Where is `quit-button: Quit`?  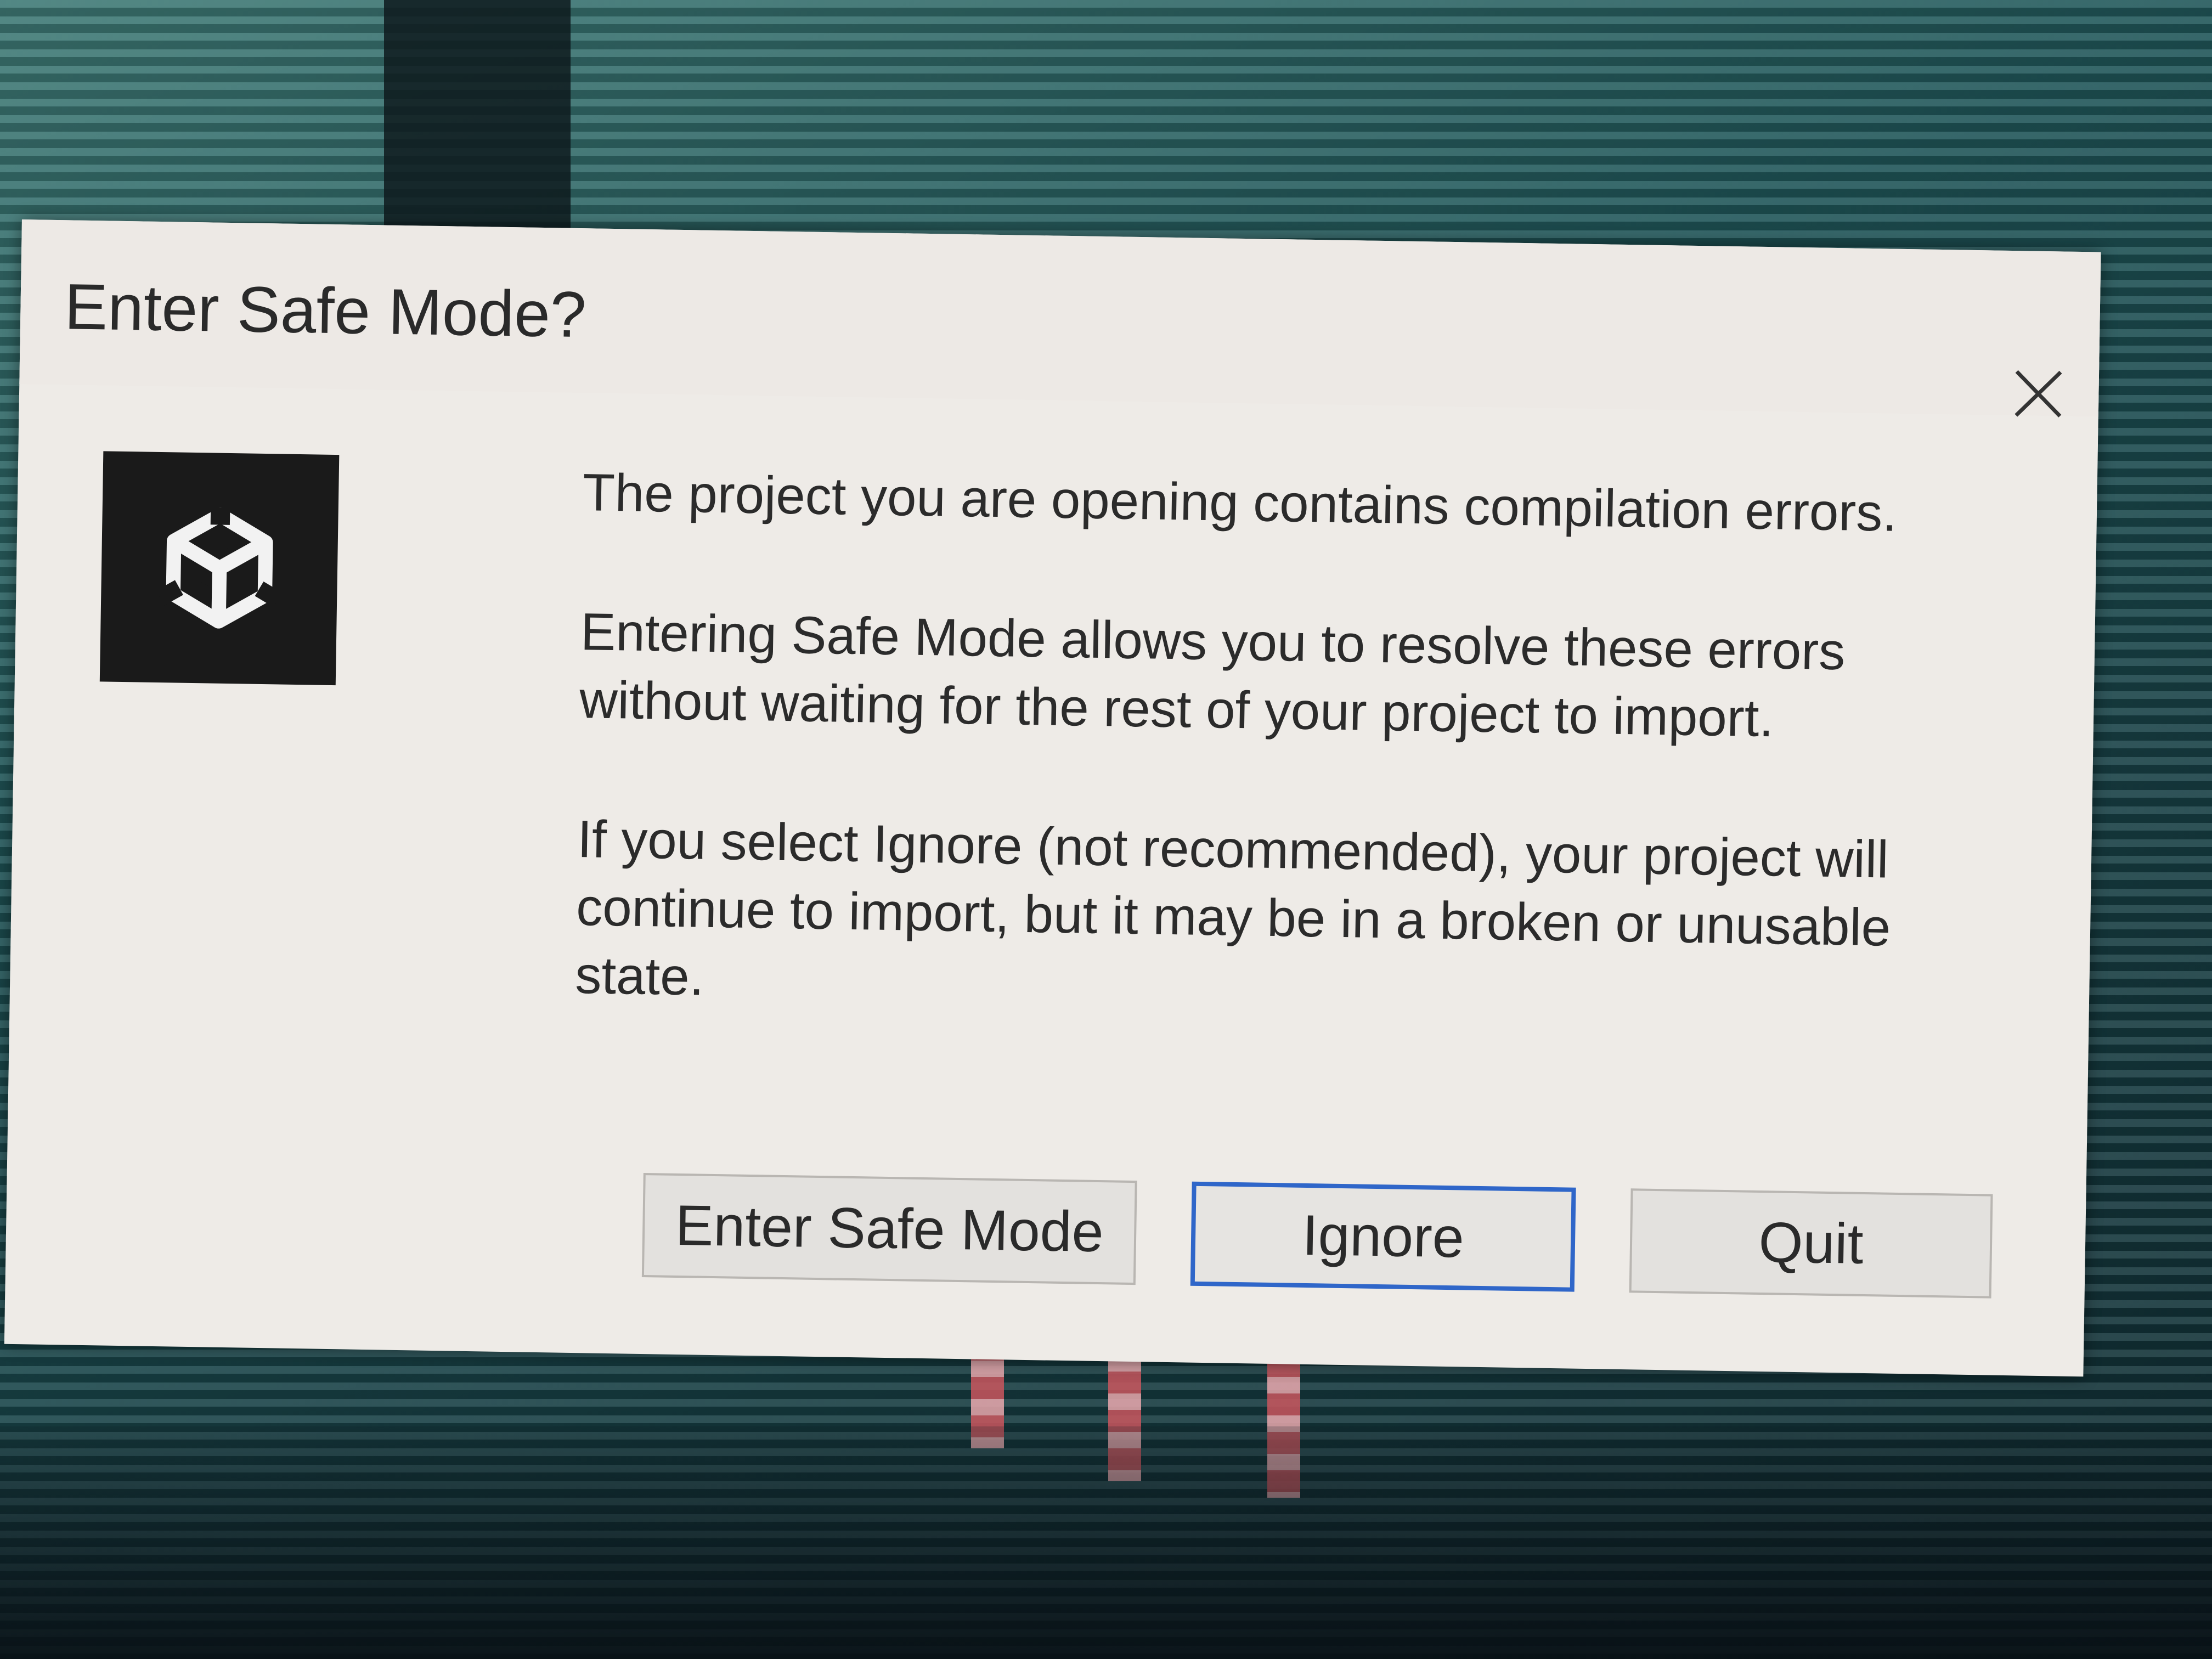
quit-button: Quit is located at coordinates (1811, 1243).